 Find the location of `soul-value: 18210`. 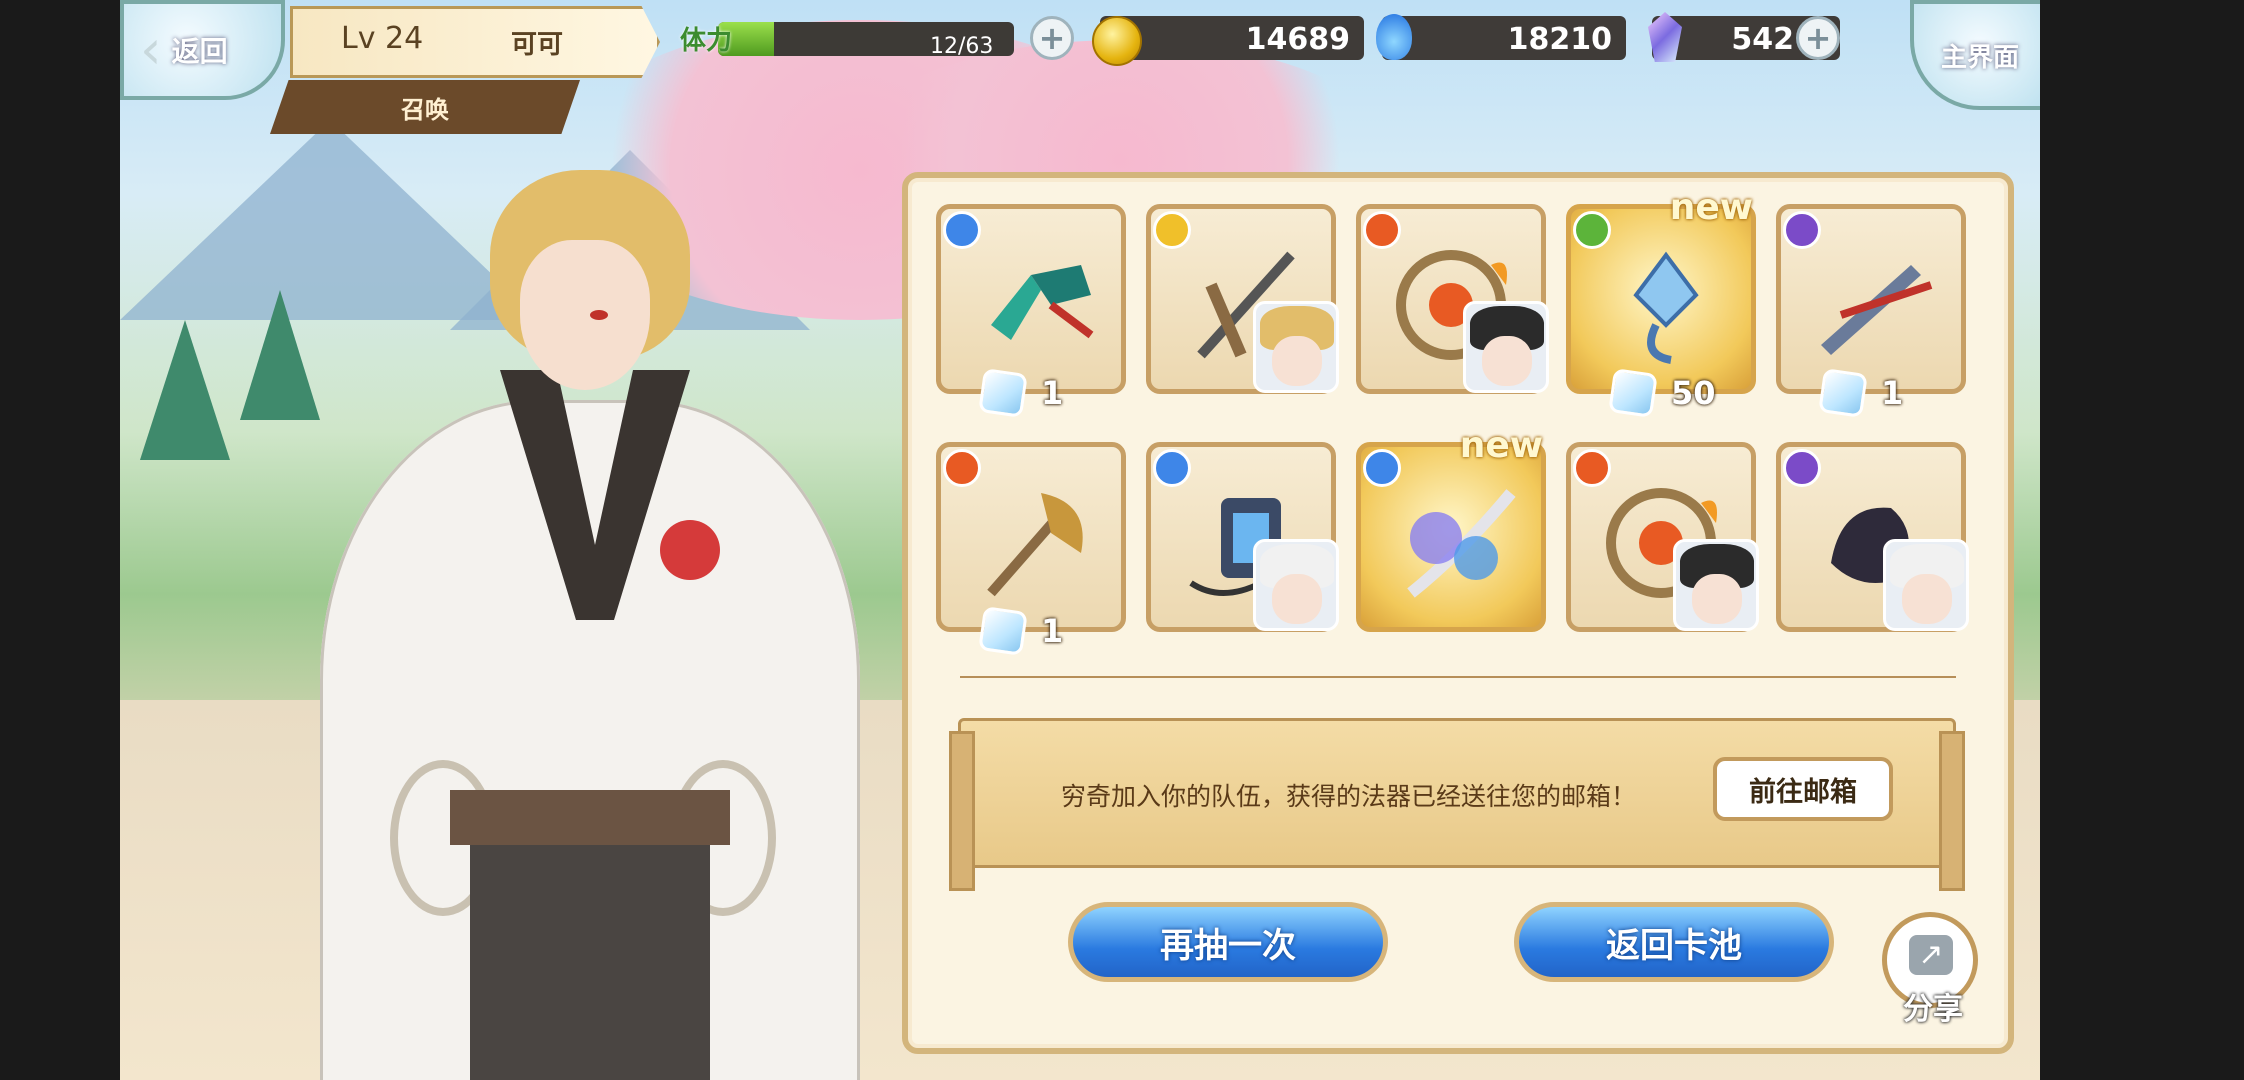

soul-value: 18210 is located at coordinates (1559, 39).